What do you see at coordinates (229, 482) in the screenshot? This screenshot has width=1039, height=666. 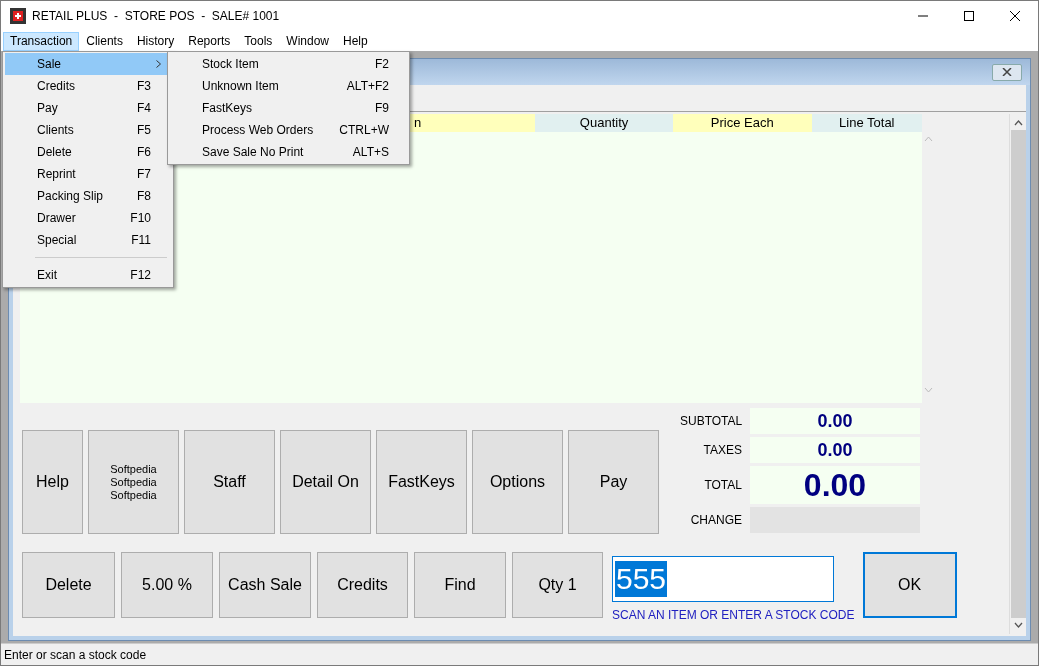 I see `pos-button: Staff` at bounding box center [229, 482].